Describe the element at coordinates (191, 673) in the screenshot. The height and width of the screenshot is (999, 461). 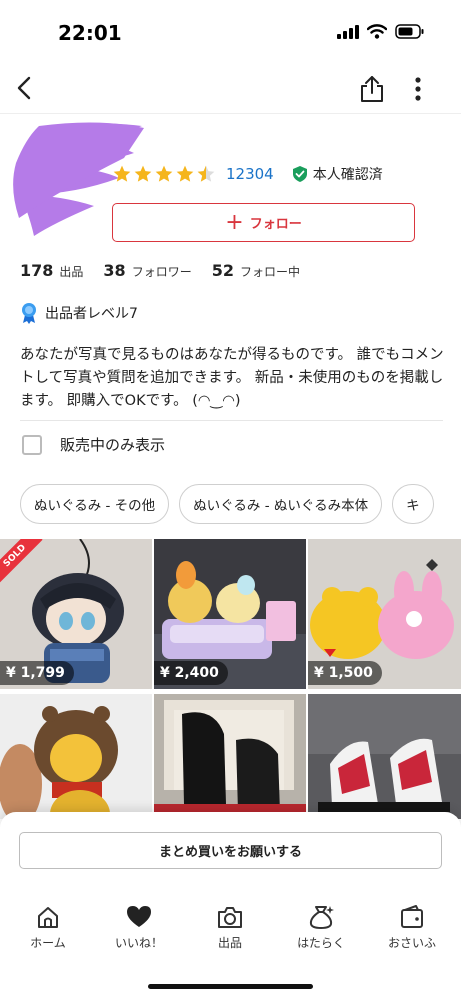
I see `price-tag: ¥ 2,400` at that location.